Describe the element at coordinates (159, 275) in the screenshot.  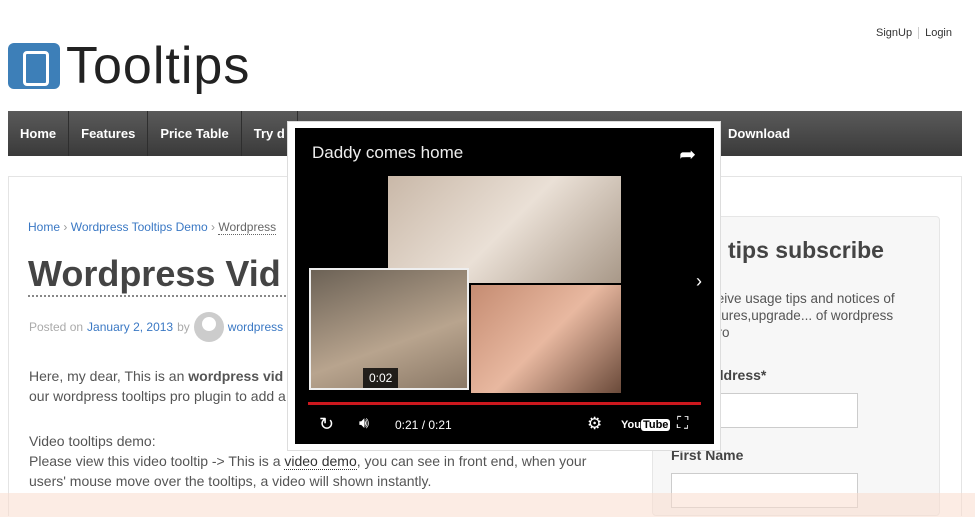
I see `page-title: Wordpress Vid` at that location.